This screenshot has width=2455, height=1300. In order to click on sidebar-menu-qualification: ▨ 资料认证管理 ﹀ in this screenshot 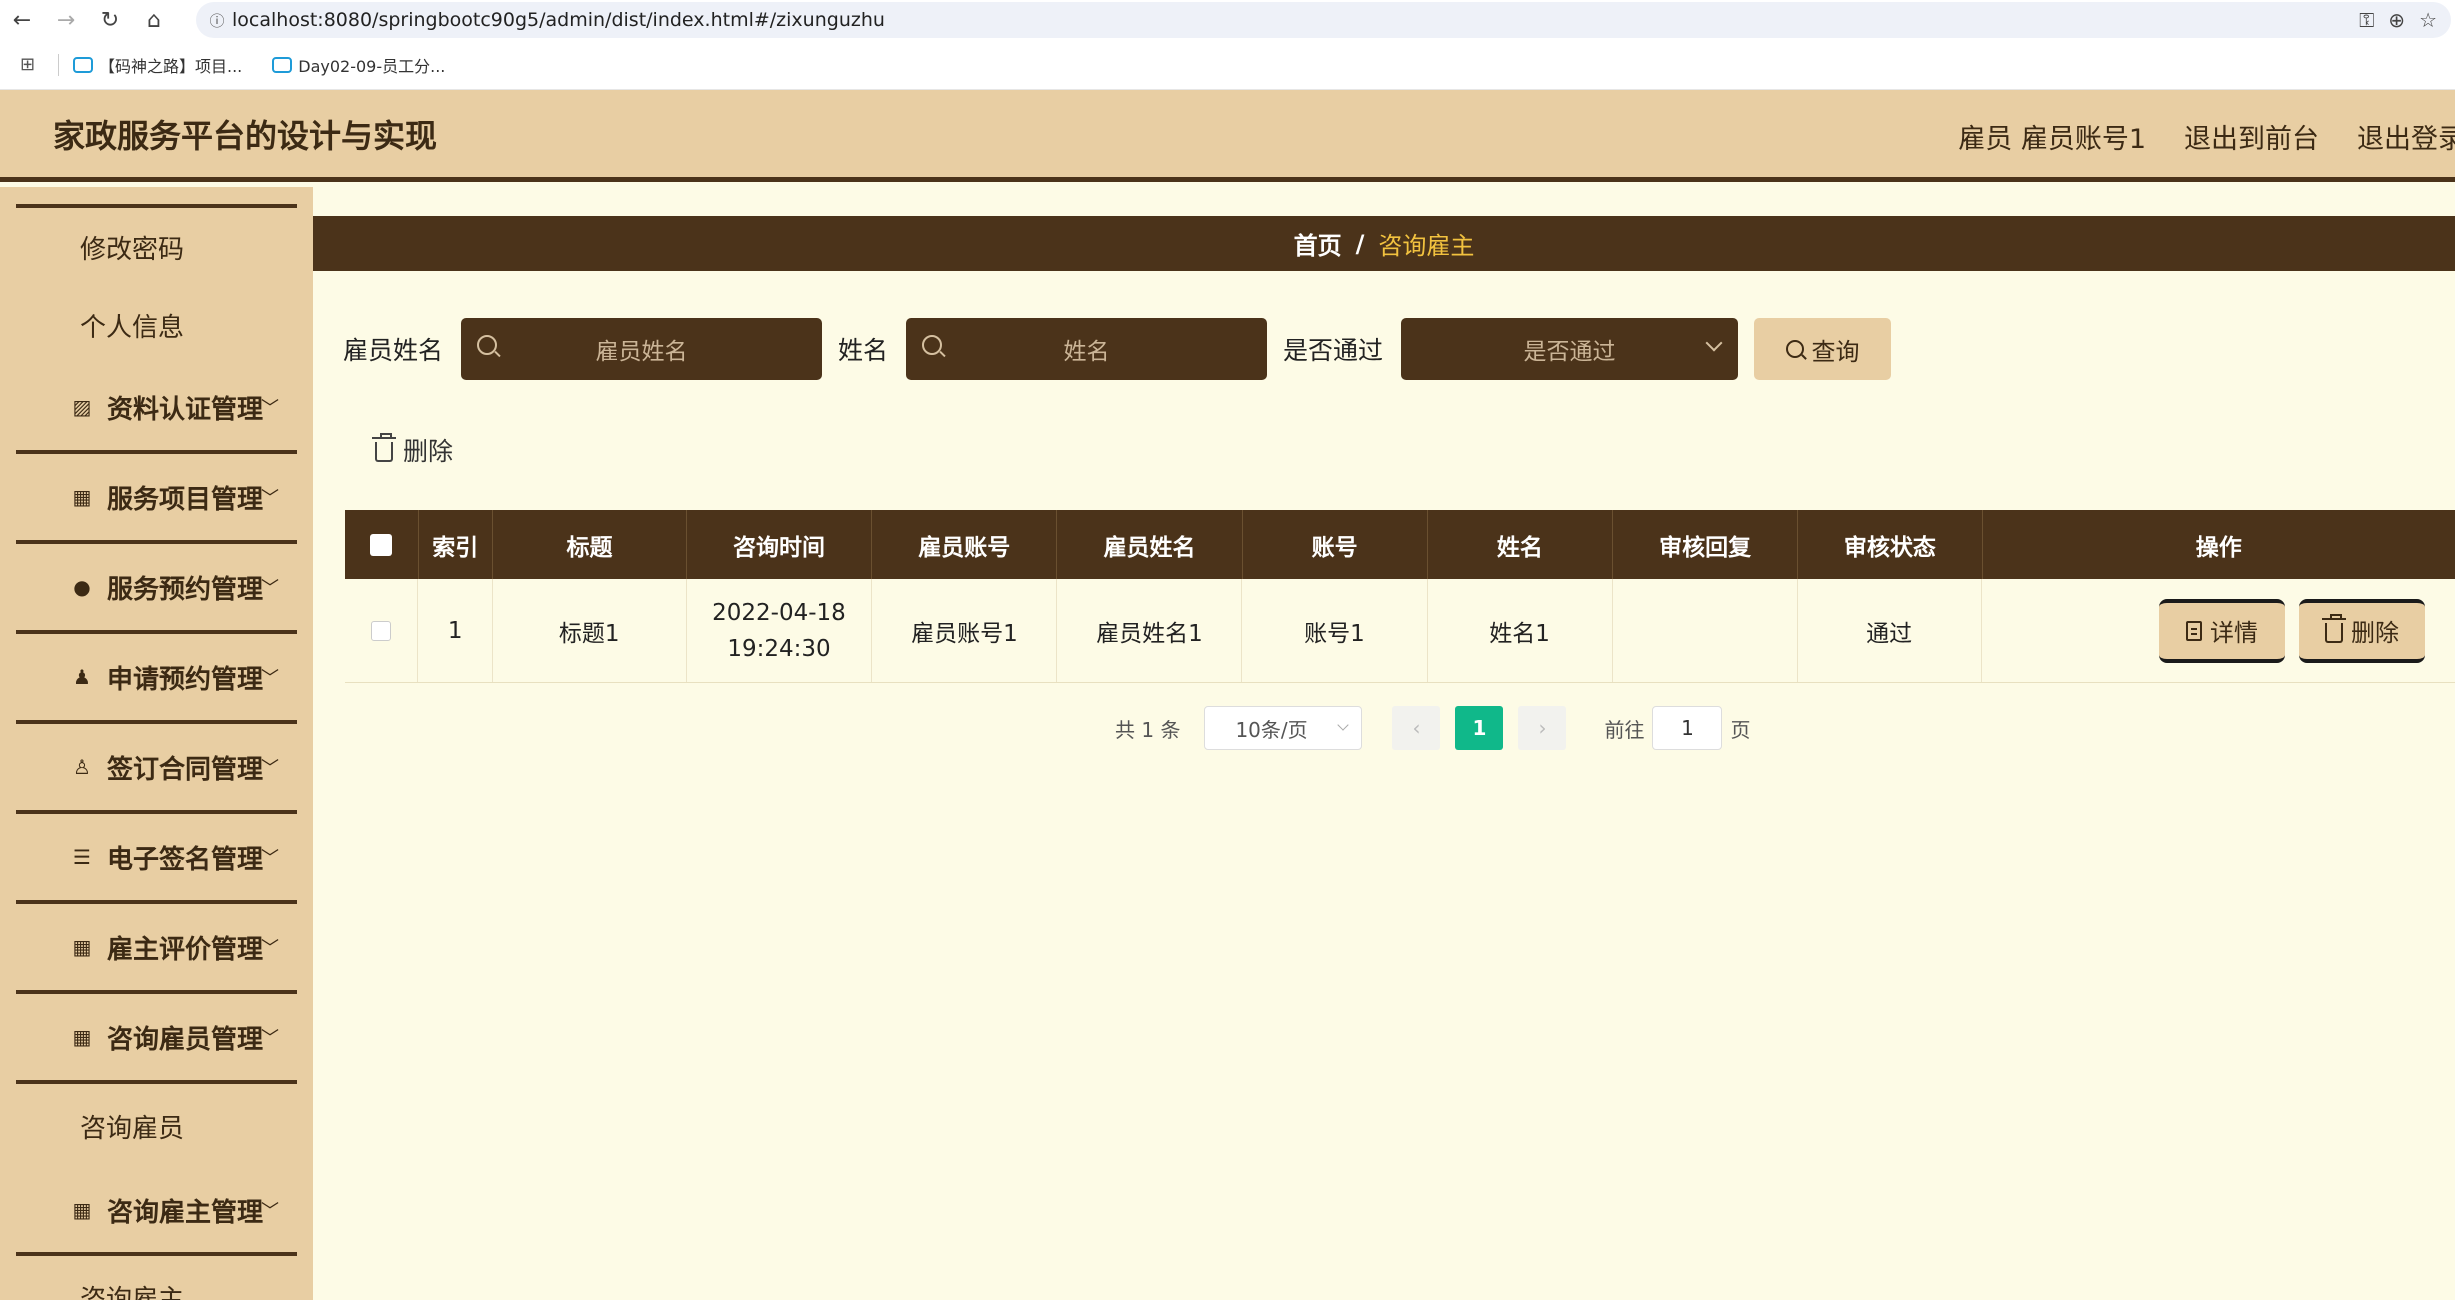, I will do `click(156, 409)`.